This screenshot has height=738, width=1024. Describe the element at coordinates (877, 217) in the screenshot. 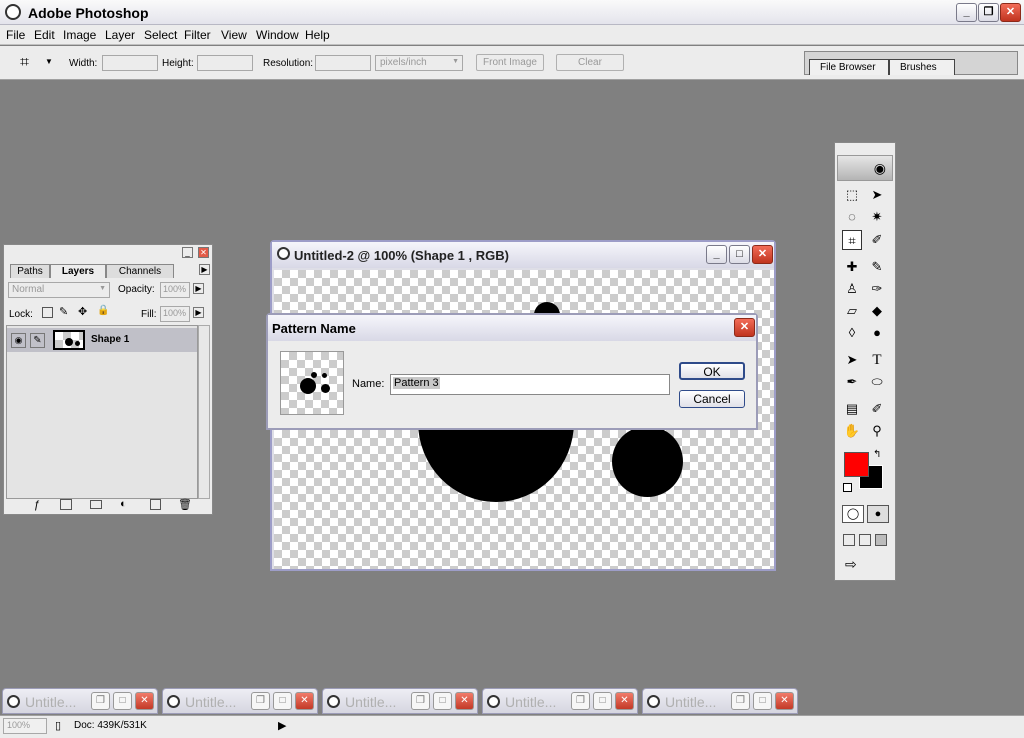

I see `magic-wand-tool-icon: ✷` at that location.